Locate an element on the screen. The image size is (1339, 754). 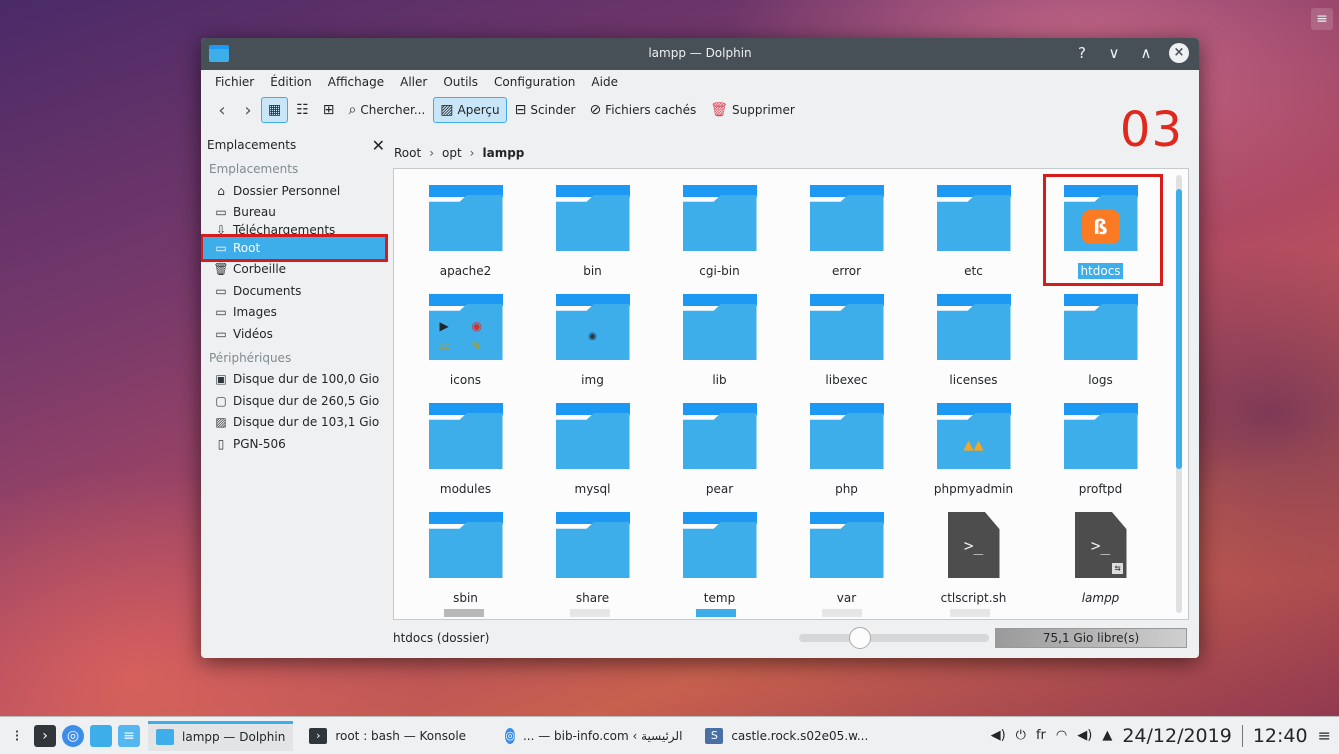
file-item-php: php is located at coordinates (846, 449).